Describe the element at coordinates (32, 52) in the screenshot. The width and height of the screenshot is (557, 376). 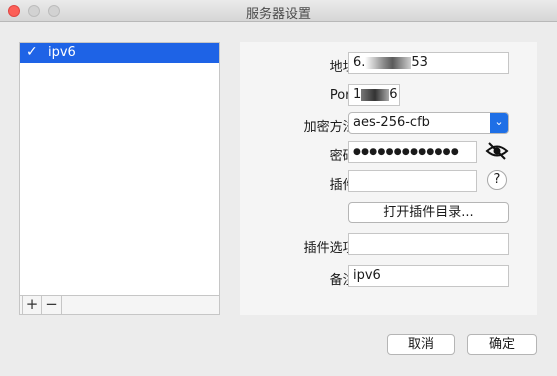
I see `checkmark-icon: ✓` at that location.